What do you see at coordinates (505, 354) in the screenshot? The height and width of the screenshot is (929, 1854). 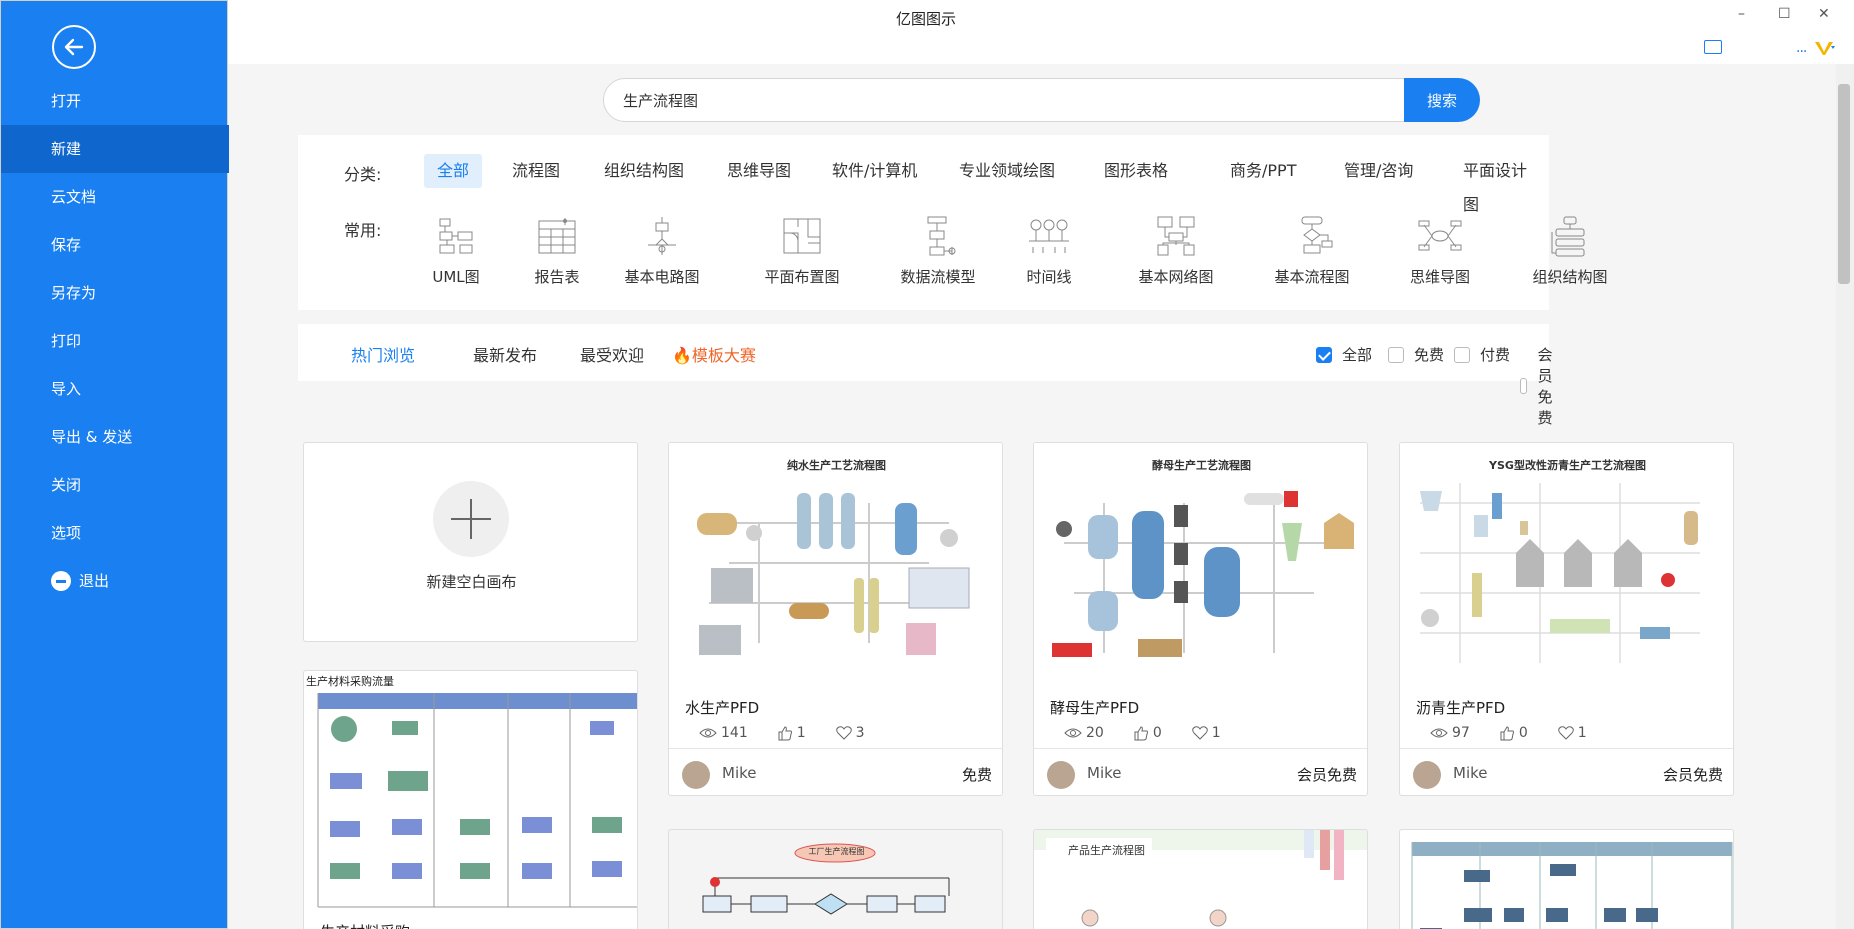 I see `tab-latest: 最新发布` at bounding box center [505, 354].